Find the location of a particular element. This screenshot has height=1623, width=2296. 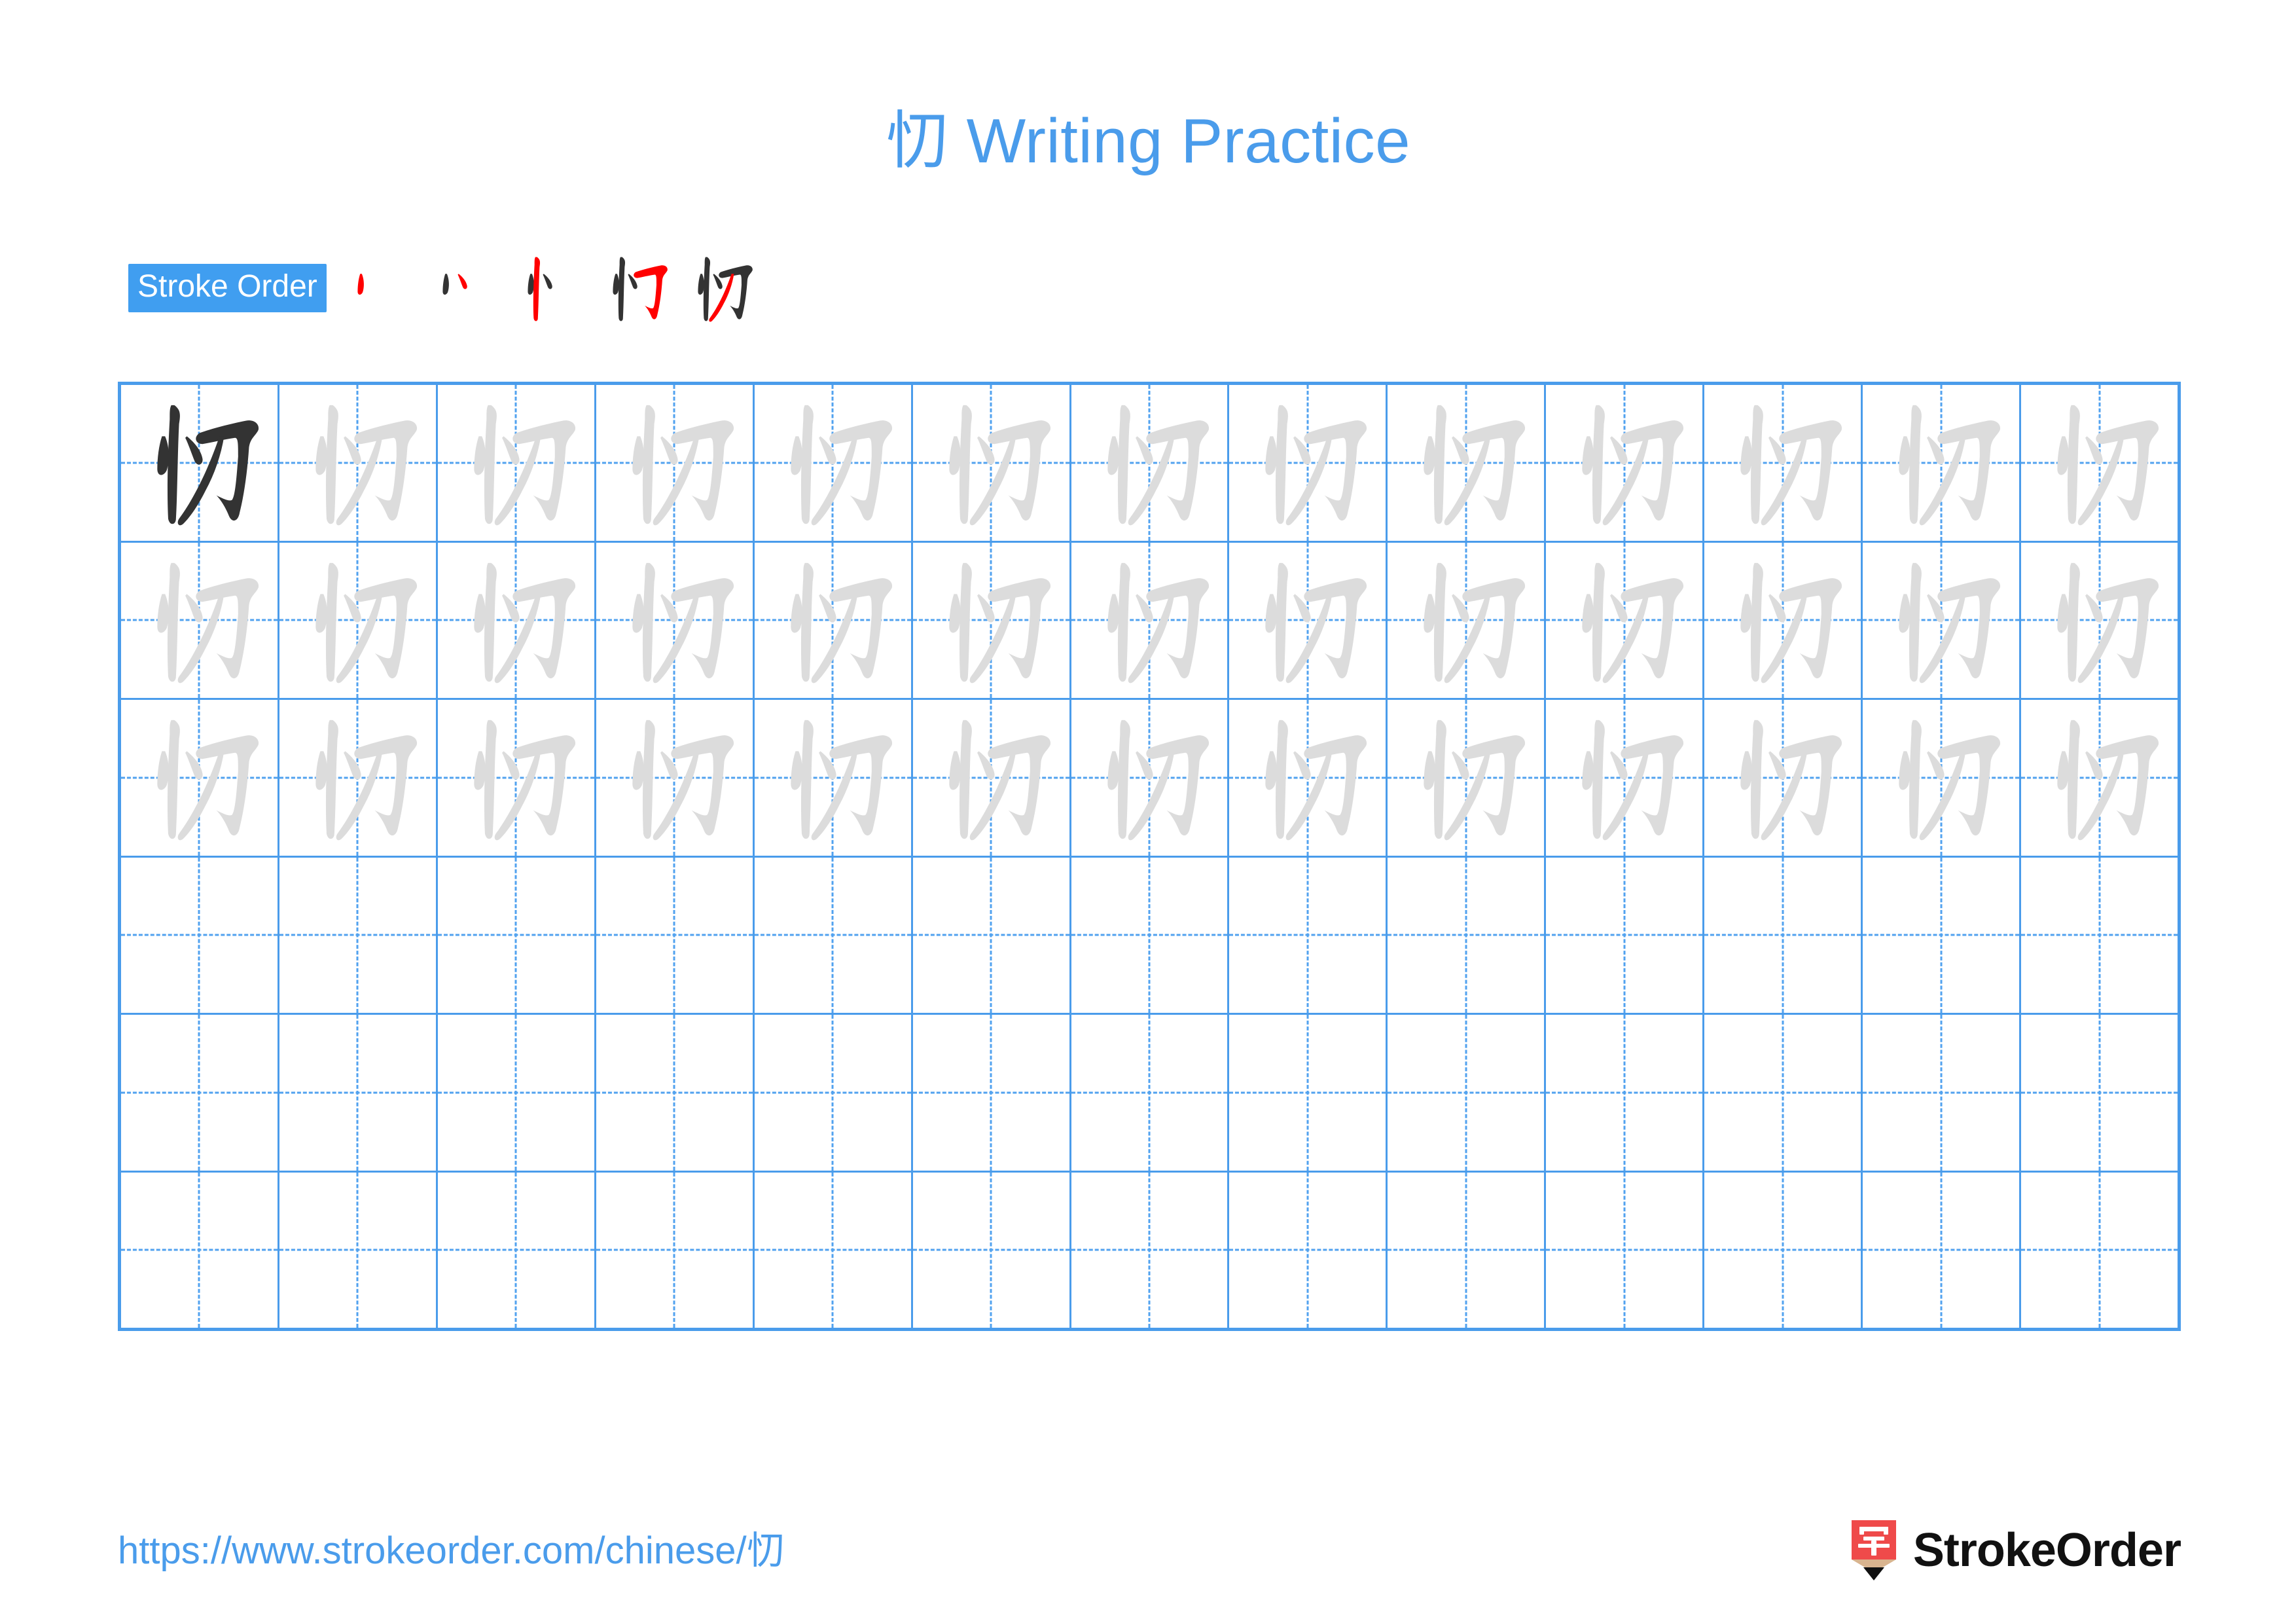

footer-url: https://www.strokeorder.com/chinese/忉 is located at coordinates (451, 1551).